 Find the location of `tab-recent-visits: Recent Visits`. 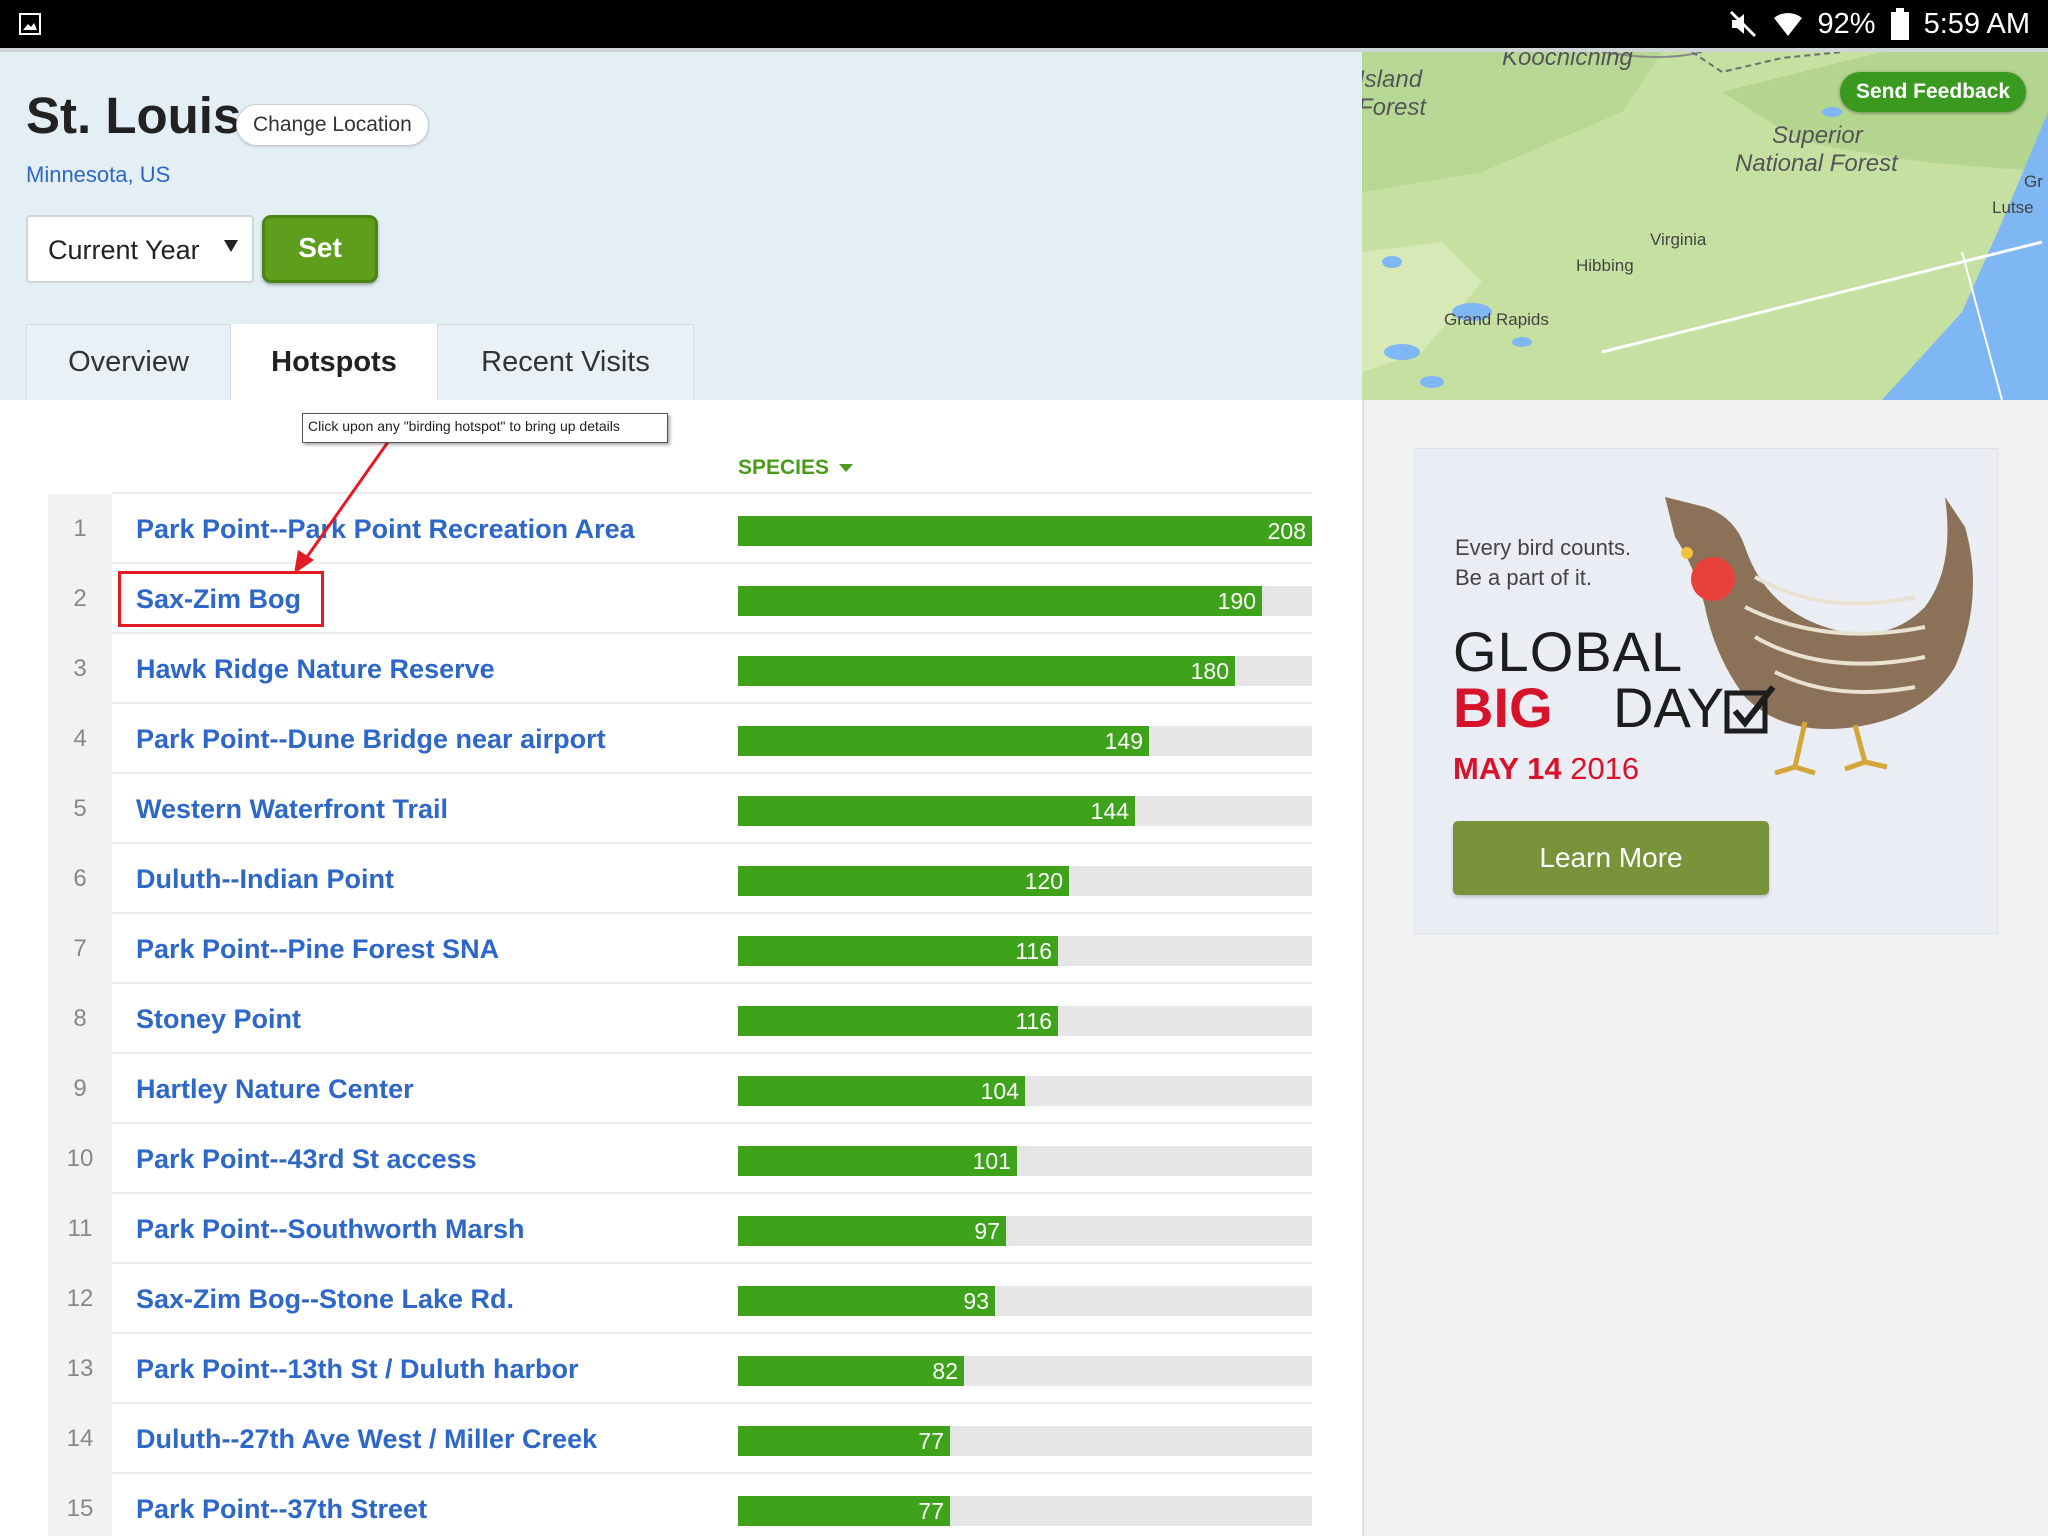

tab-recent-visits: Recent Visits is located at coordinates (565, 362).